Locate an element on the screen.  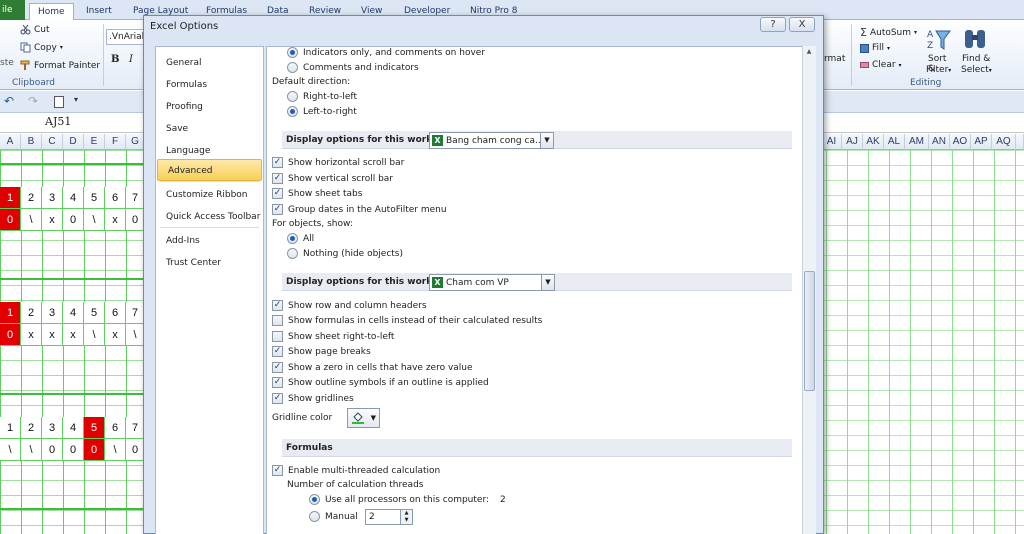
radio-left-to-right: Left-to-right is located at coordinates (322, 111).